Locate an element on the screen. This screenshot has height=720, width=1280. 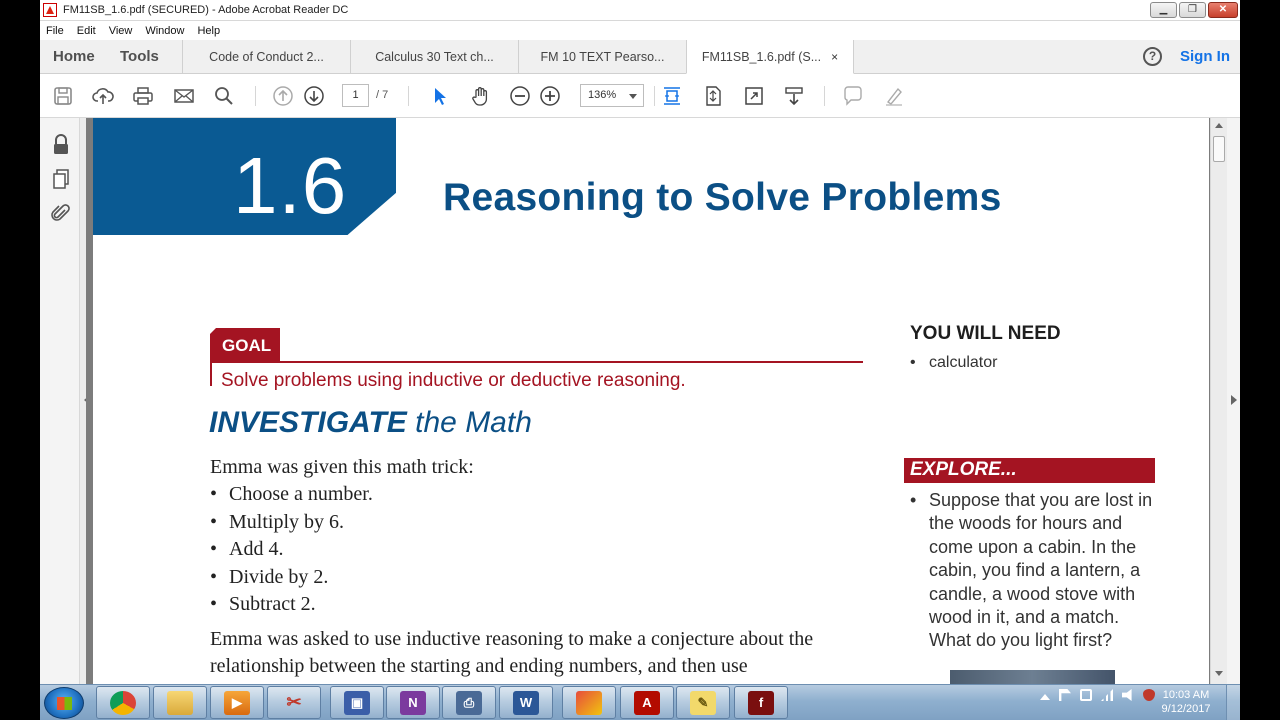
right-panel-strip is located at coordinates (1233, 401).